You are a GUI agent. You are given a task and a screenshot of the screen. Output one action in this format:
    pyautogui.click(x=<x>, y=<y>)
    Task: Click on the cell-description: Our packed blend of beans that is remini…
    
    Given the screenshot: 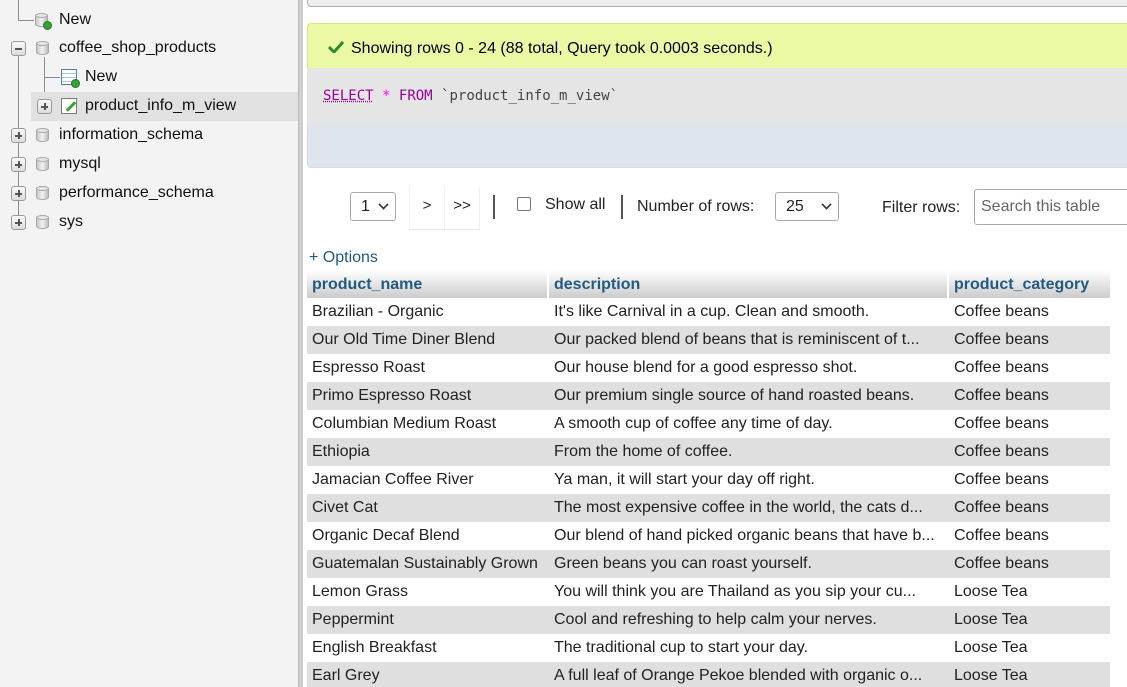 What is the action you would take?
    pyautogui.click(x=737, y=339)
    